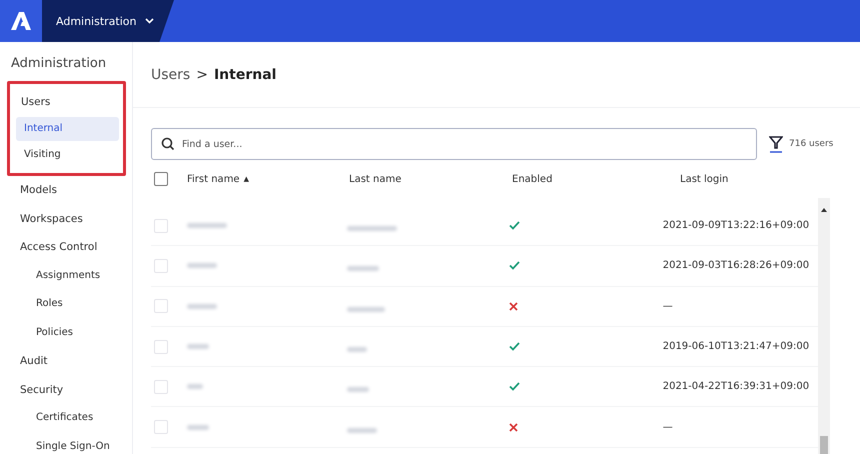 Image resolution: width=860 pixels, height=454 pixels. Describe the element at coordinates (66, 332) in the screenshot. I see `nav-subitem: Policies` at that location.